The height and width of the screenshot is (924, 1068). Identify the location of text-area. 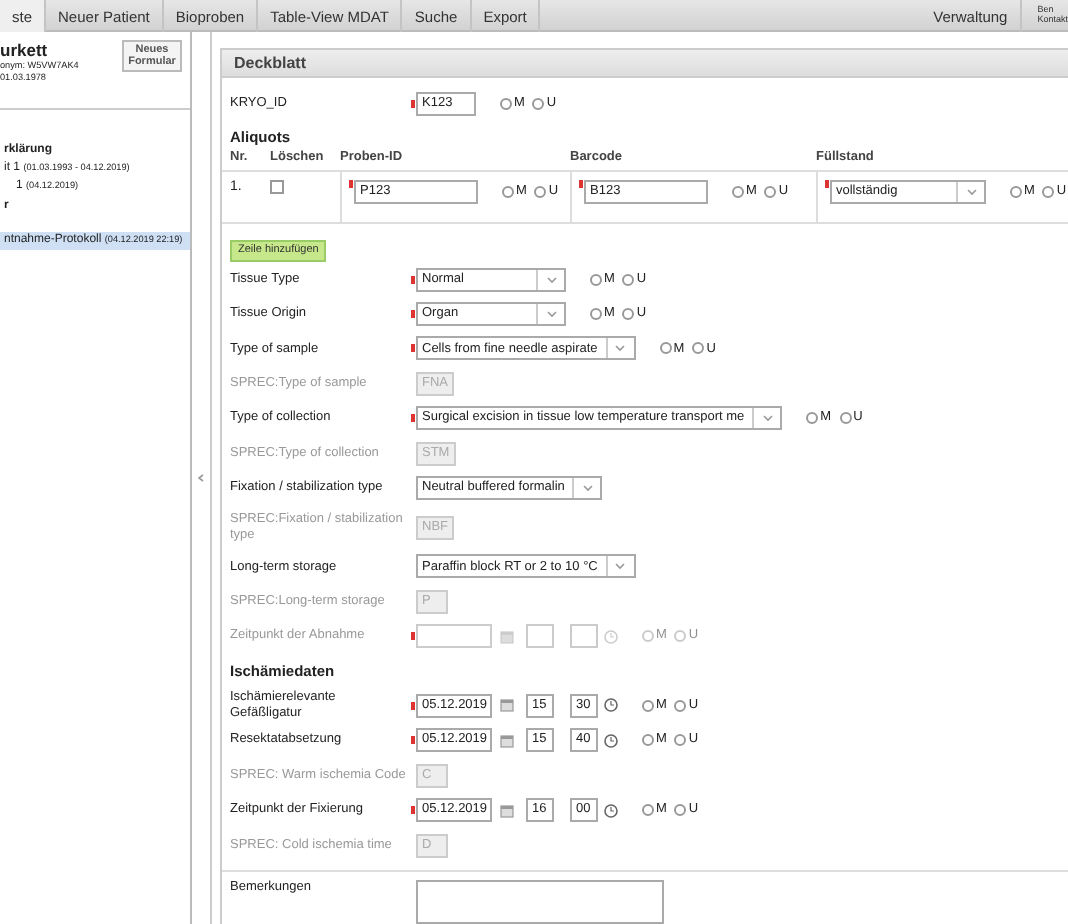
(540, 902).